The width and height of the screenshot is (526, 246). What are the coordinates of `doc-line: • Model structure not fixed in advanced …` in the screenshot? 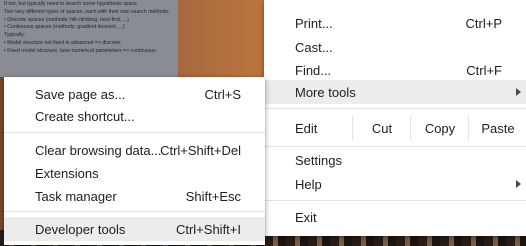 It's located at (62, 42).